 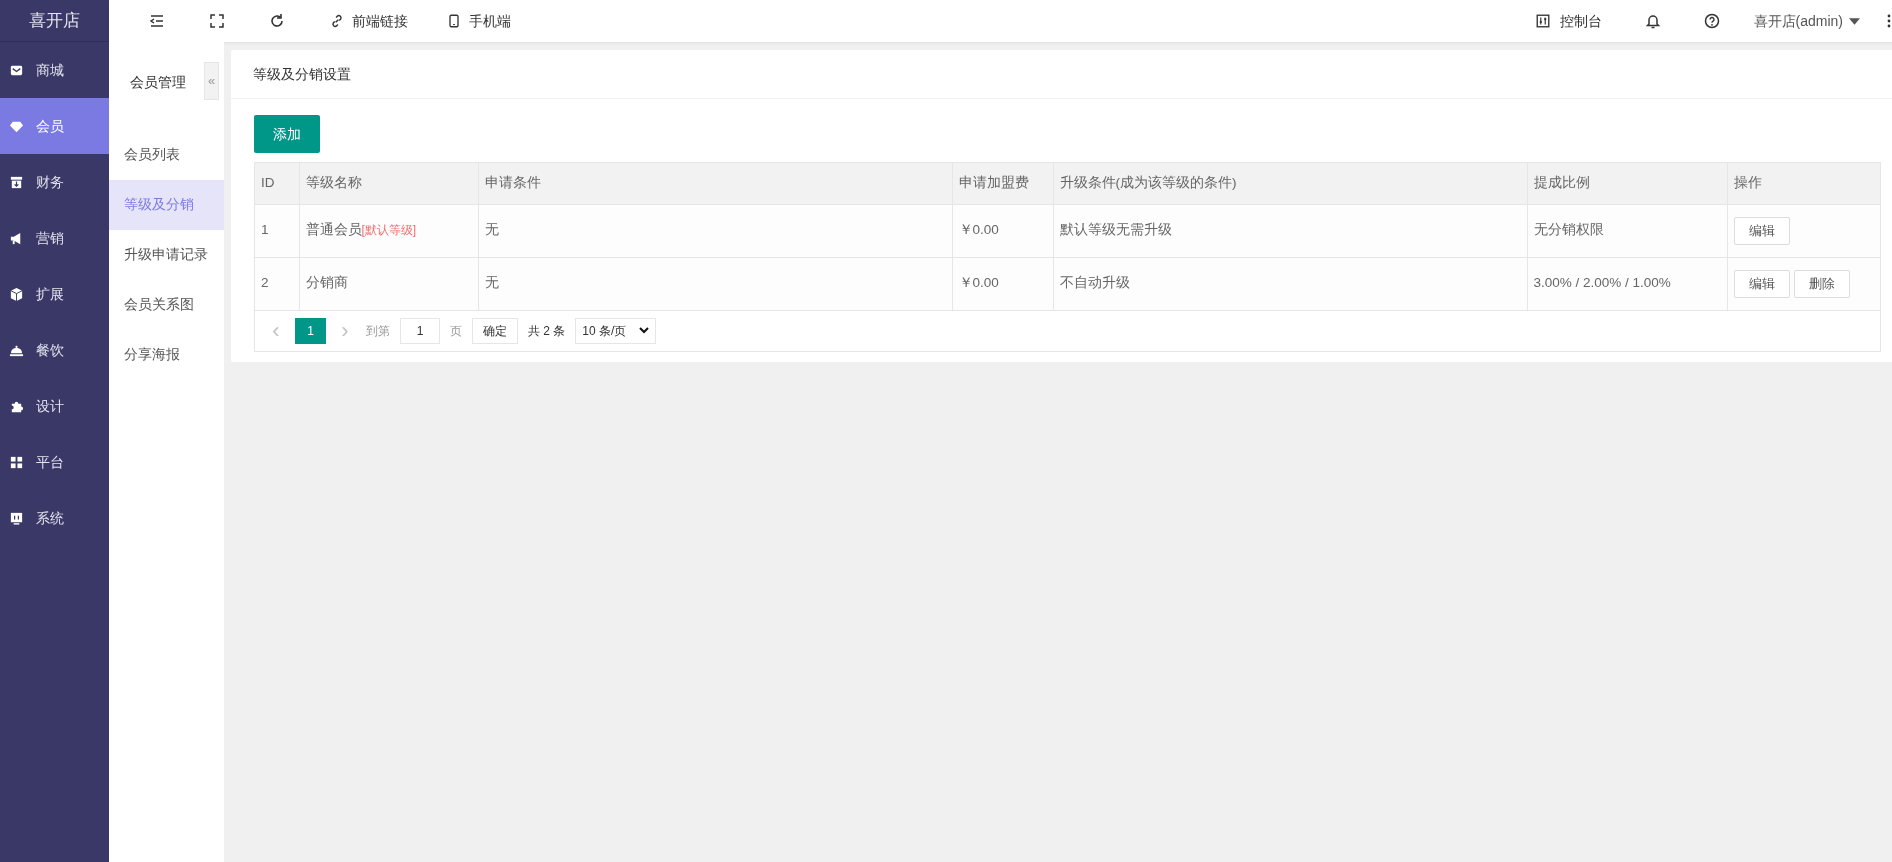 I want to click on link-icon, so click(x=337, y=21).